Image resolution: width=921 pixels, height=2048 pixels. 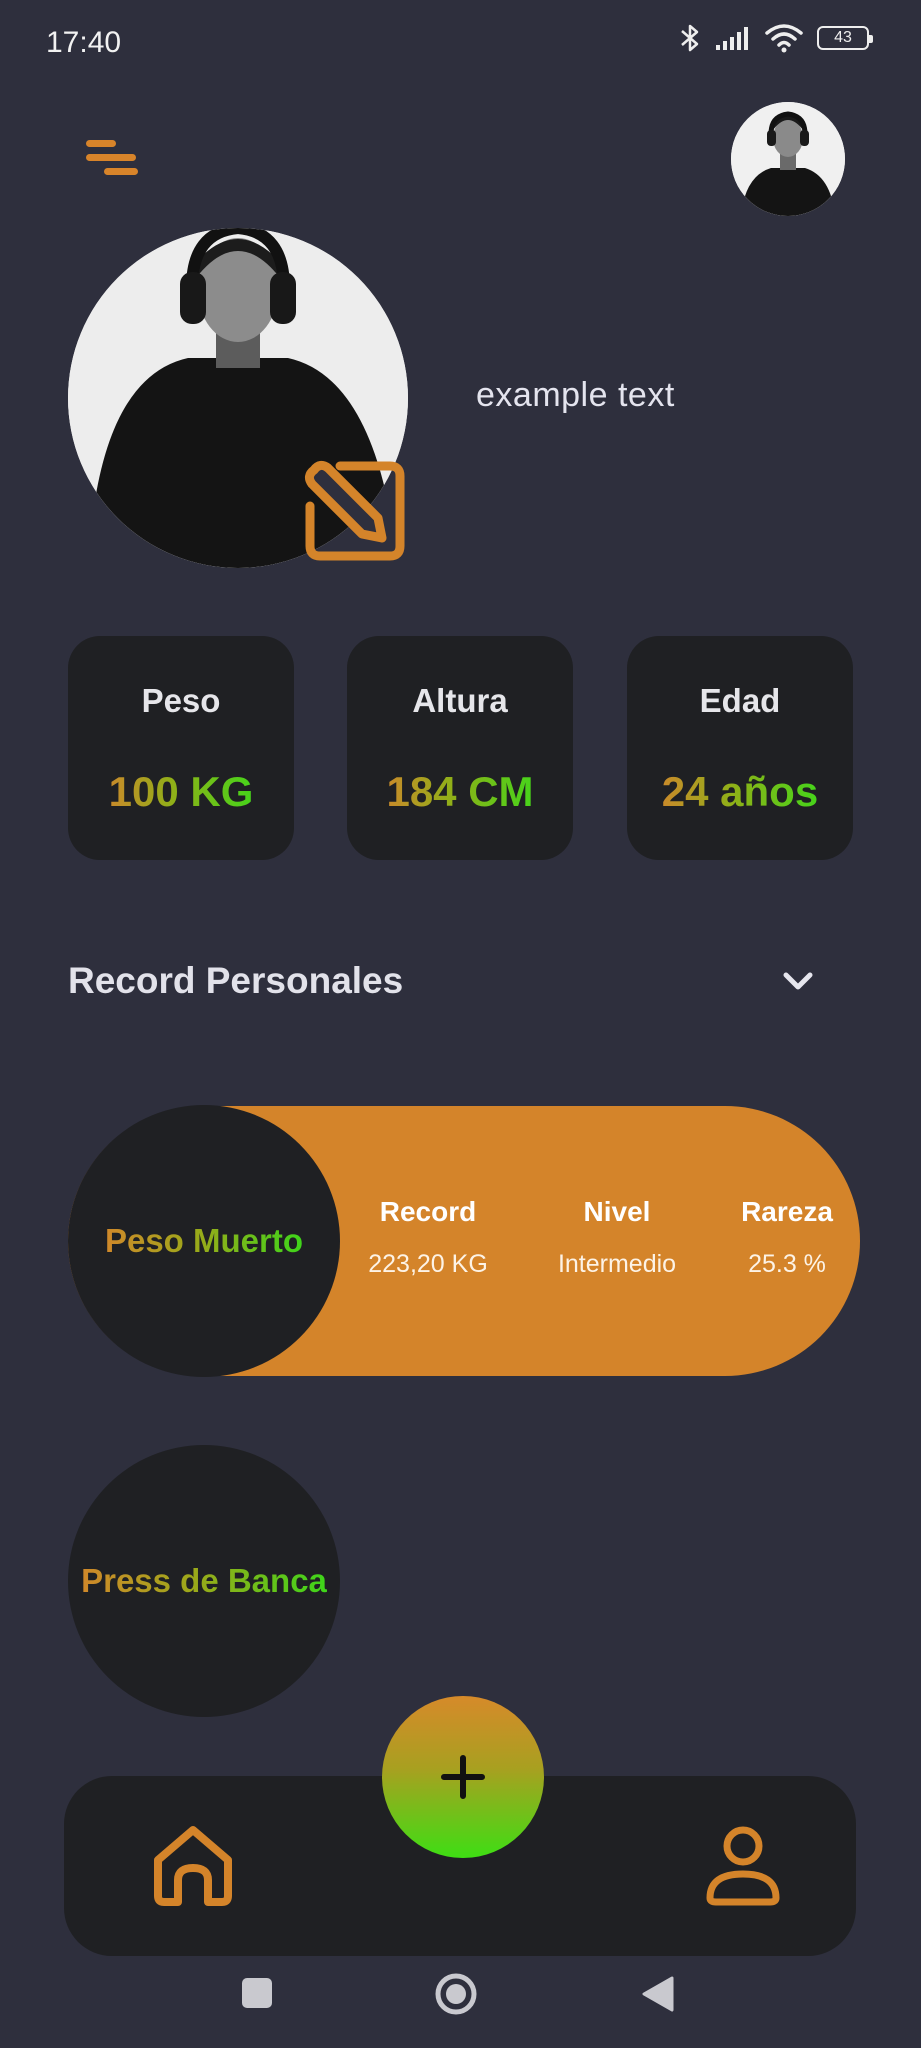 What do you see at coordinates (428, 1211) in the screenshot?
I see `record-label: Record` at bounding box center [428, 1211].